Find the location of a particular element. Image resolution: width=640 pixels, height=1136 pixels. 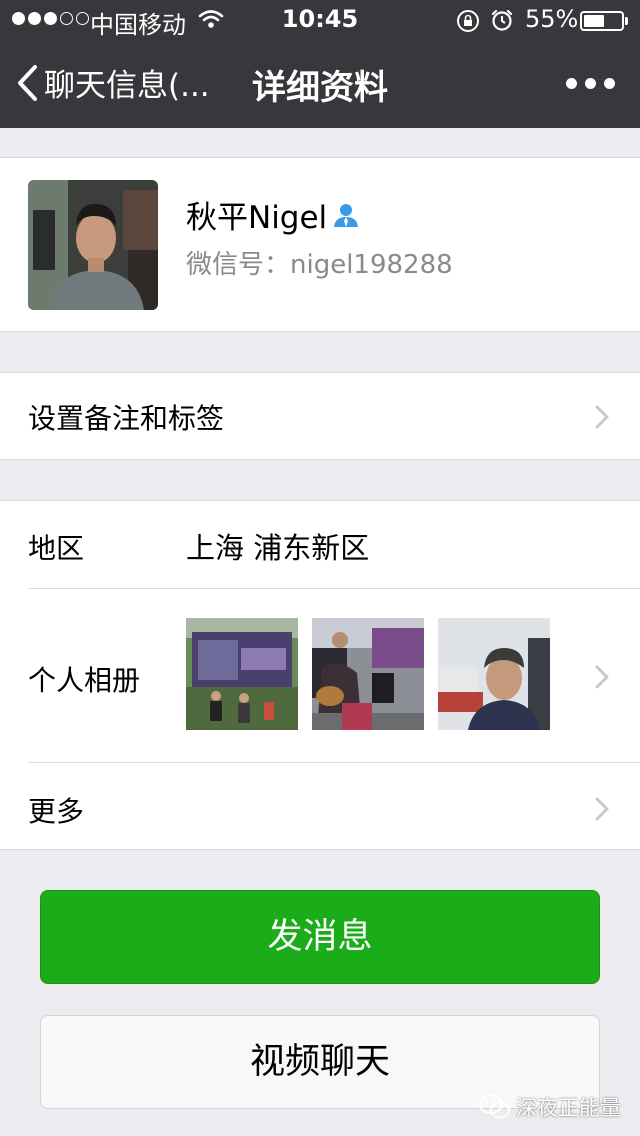

region-label: 地区 is located at coordinates (56, 548).